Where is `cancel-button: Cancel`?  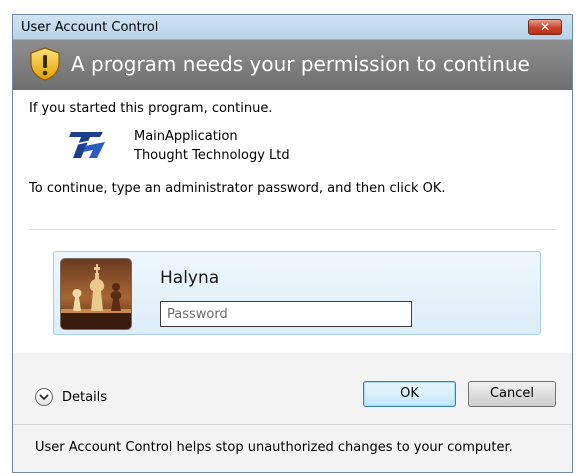
cancel-button: Cancel is located at coordinates (512, 394).